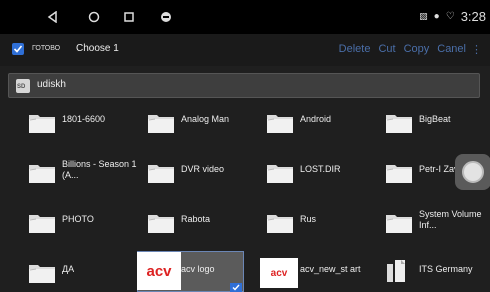 Image resolution: width=490 pixels, height=292 pixels. What do you see at coordinates (236, 287) in the screenshot?
I see `selected-check-icon` at bounding box center [236, 287].